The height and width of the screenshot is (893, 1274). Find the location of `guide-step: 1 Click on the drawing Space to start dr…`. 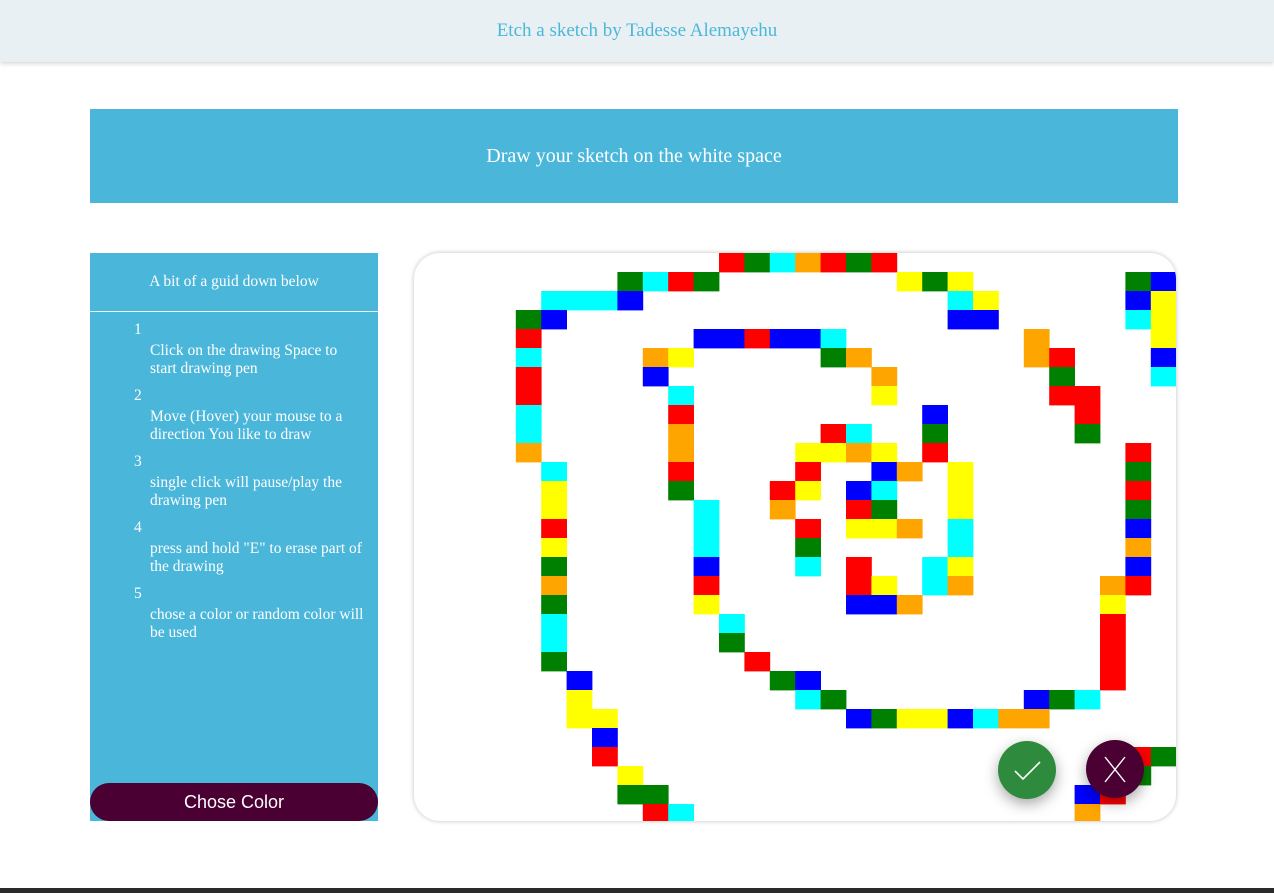

guide-step: 1 Click on the drawing Space to start dr… is located at coordinates (256, 349).